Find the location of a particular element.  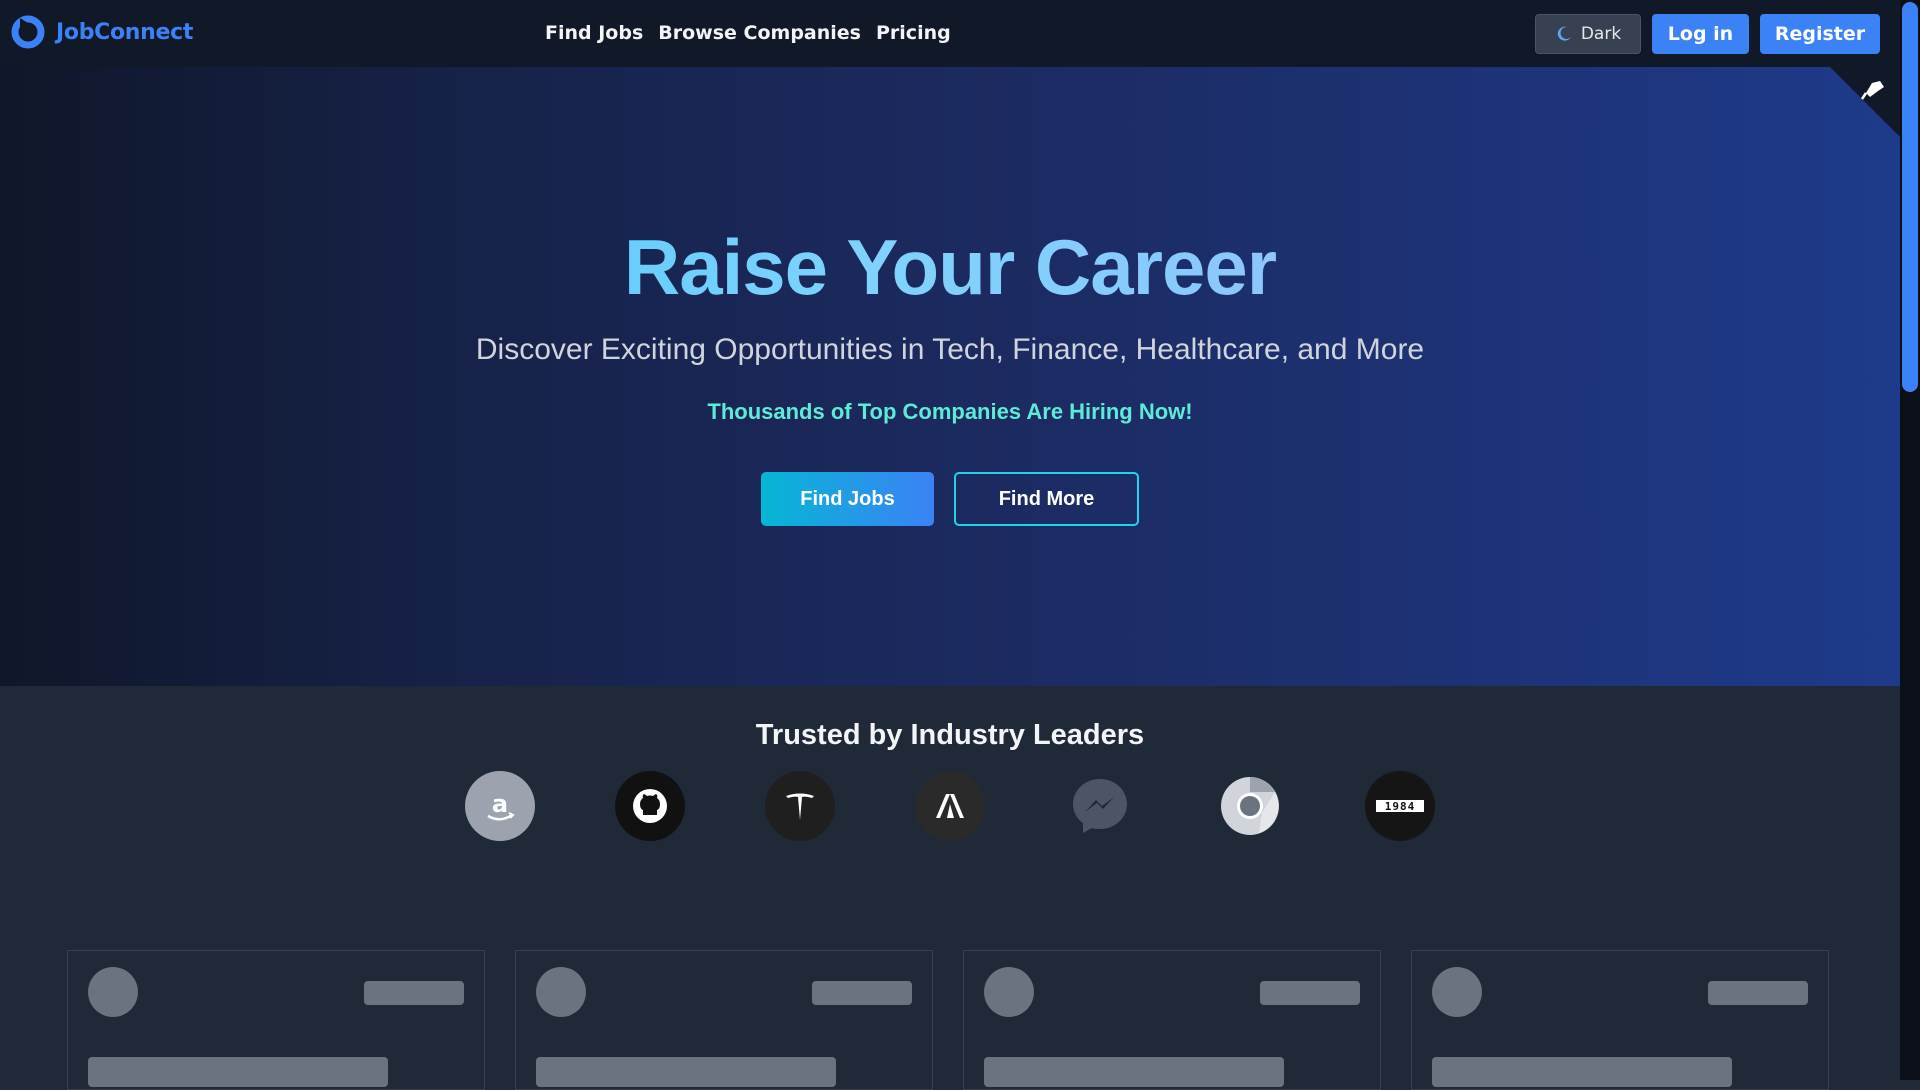

svg-text: 1984 is located at coordinates (1400, 806).